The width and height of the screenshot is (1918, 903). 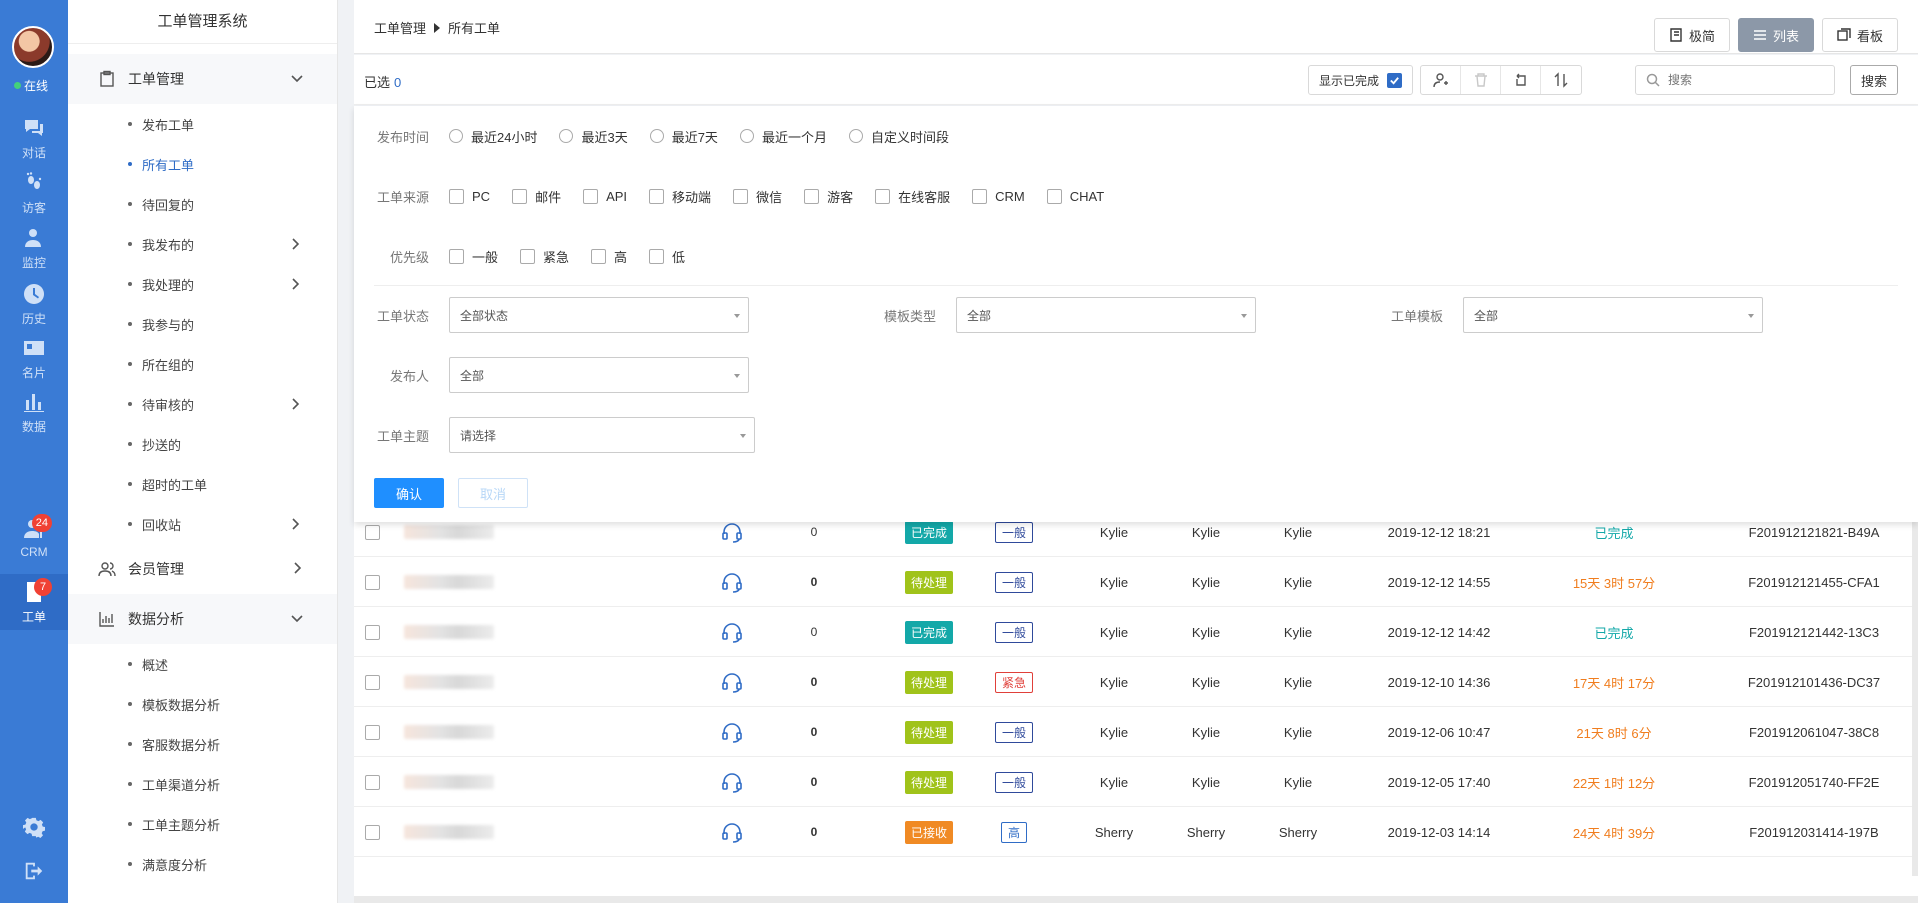 I want to click on priority-option-3: 低, so click(x=667, y=256).